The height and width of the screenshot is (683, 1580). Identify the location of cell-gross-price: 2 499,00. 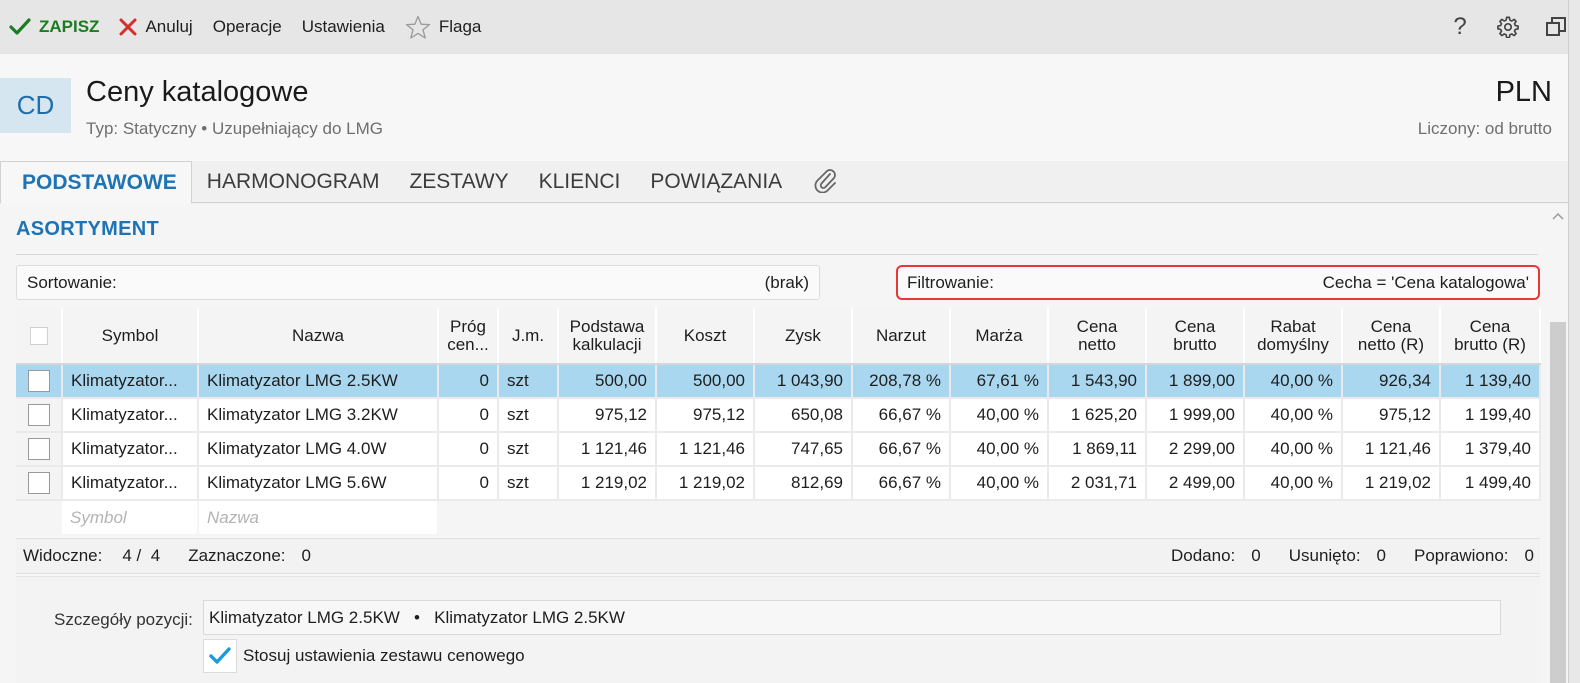
(1195, 483).